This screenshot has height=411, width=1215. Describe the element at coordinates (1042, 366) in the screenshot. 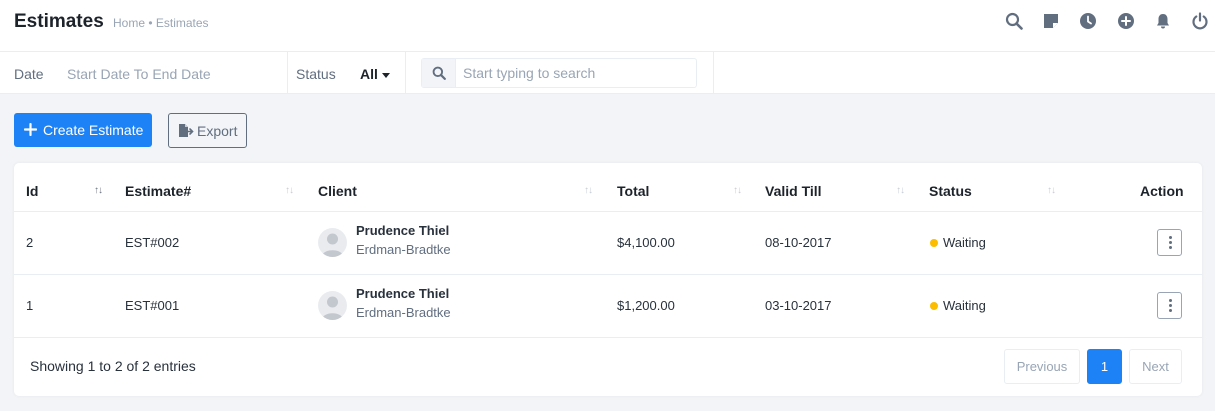

I see `previous-page-button: Previous` at that location.